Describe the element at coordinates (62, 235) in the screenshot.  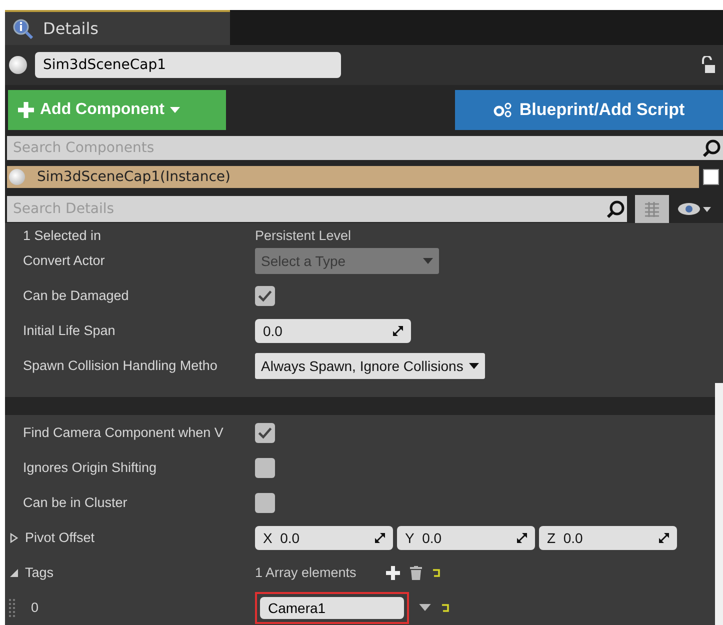
I see `property-label: 1 Selected in` at that location.